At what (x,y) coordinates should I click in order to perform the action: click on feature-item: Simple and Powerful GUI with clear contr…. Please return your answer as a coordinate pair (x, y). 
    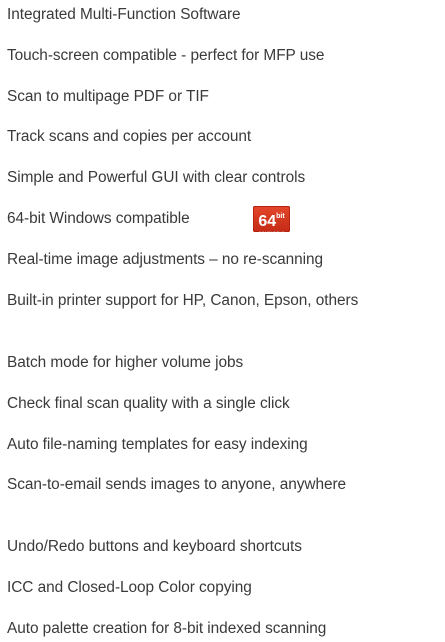
    Looking at the image, I should click on (156, 177).